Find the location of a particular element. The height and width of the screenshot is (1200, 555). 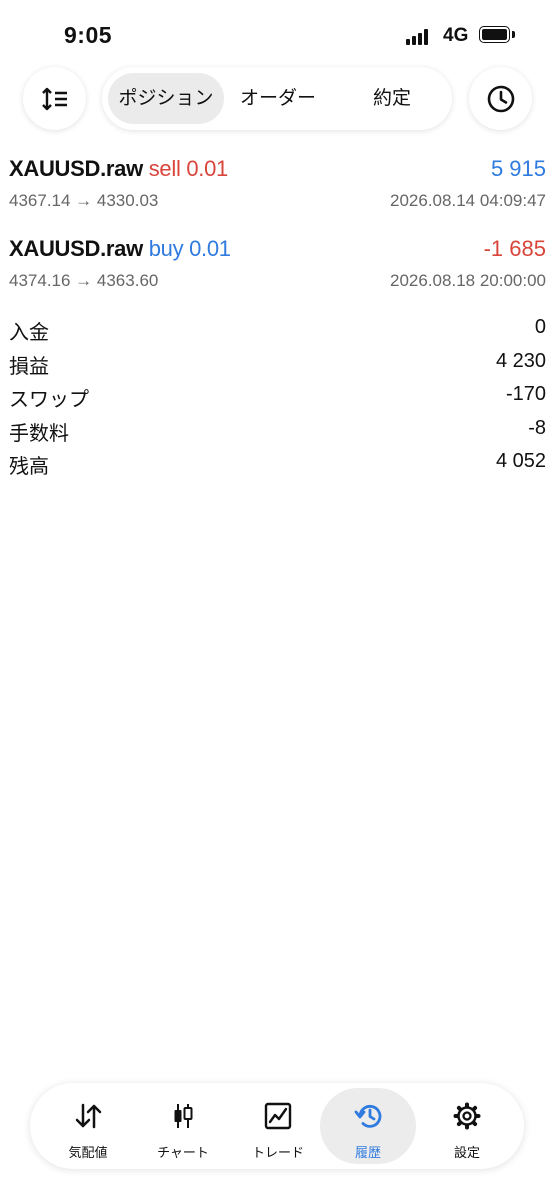

network-type: 4G is located at coordinates (456, 35).